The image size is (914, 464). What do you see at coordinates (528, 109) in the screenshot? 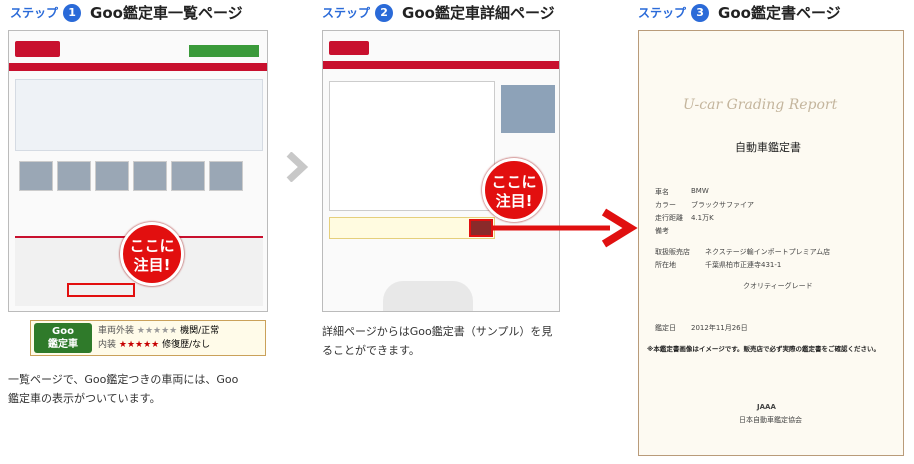
I see `car-photo` at bounding box center [528, 109].